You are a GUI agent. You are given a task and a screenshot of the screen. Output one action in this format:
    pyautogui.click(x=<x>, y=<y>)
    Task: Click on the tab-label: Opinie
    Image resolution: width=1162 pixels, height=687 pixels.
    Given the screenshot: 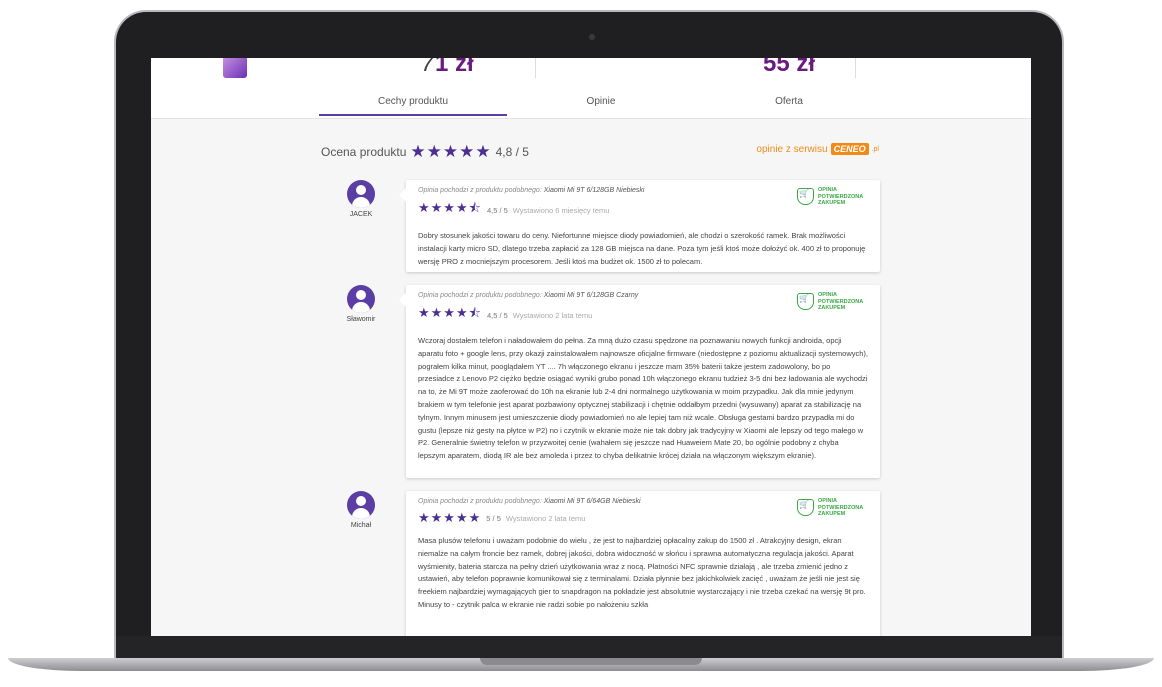 What is the action you would take?
    pyautogui.click(x=601, y=101)
    